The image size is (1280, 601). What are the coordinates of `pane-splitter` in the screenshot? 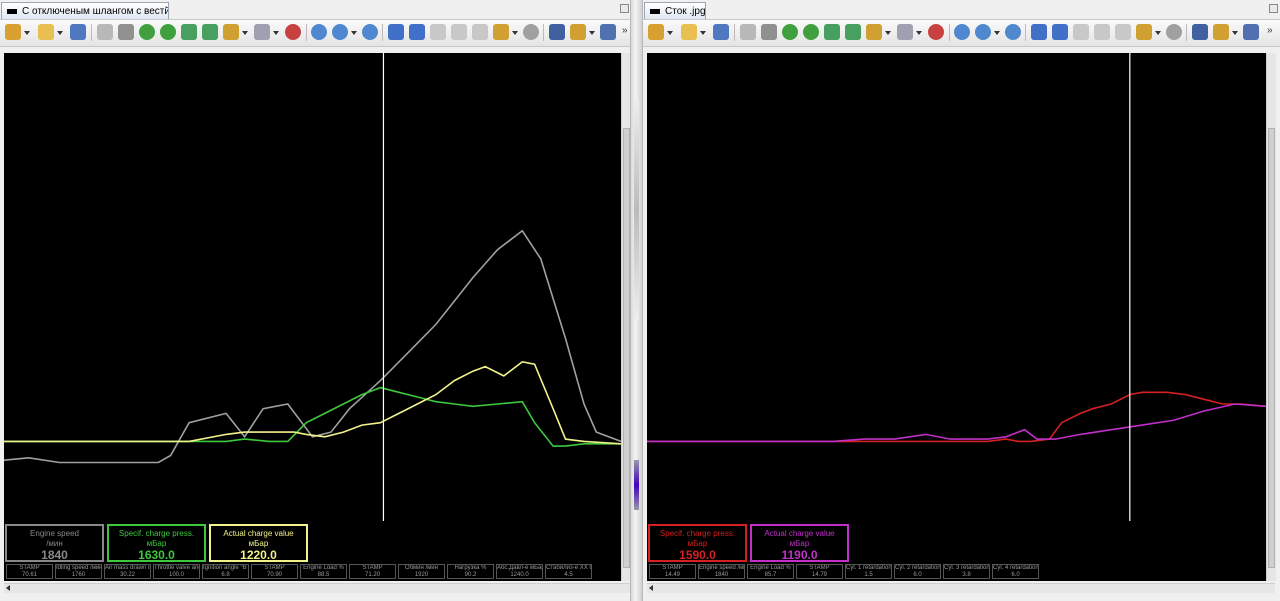 It's located at (636, 300).